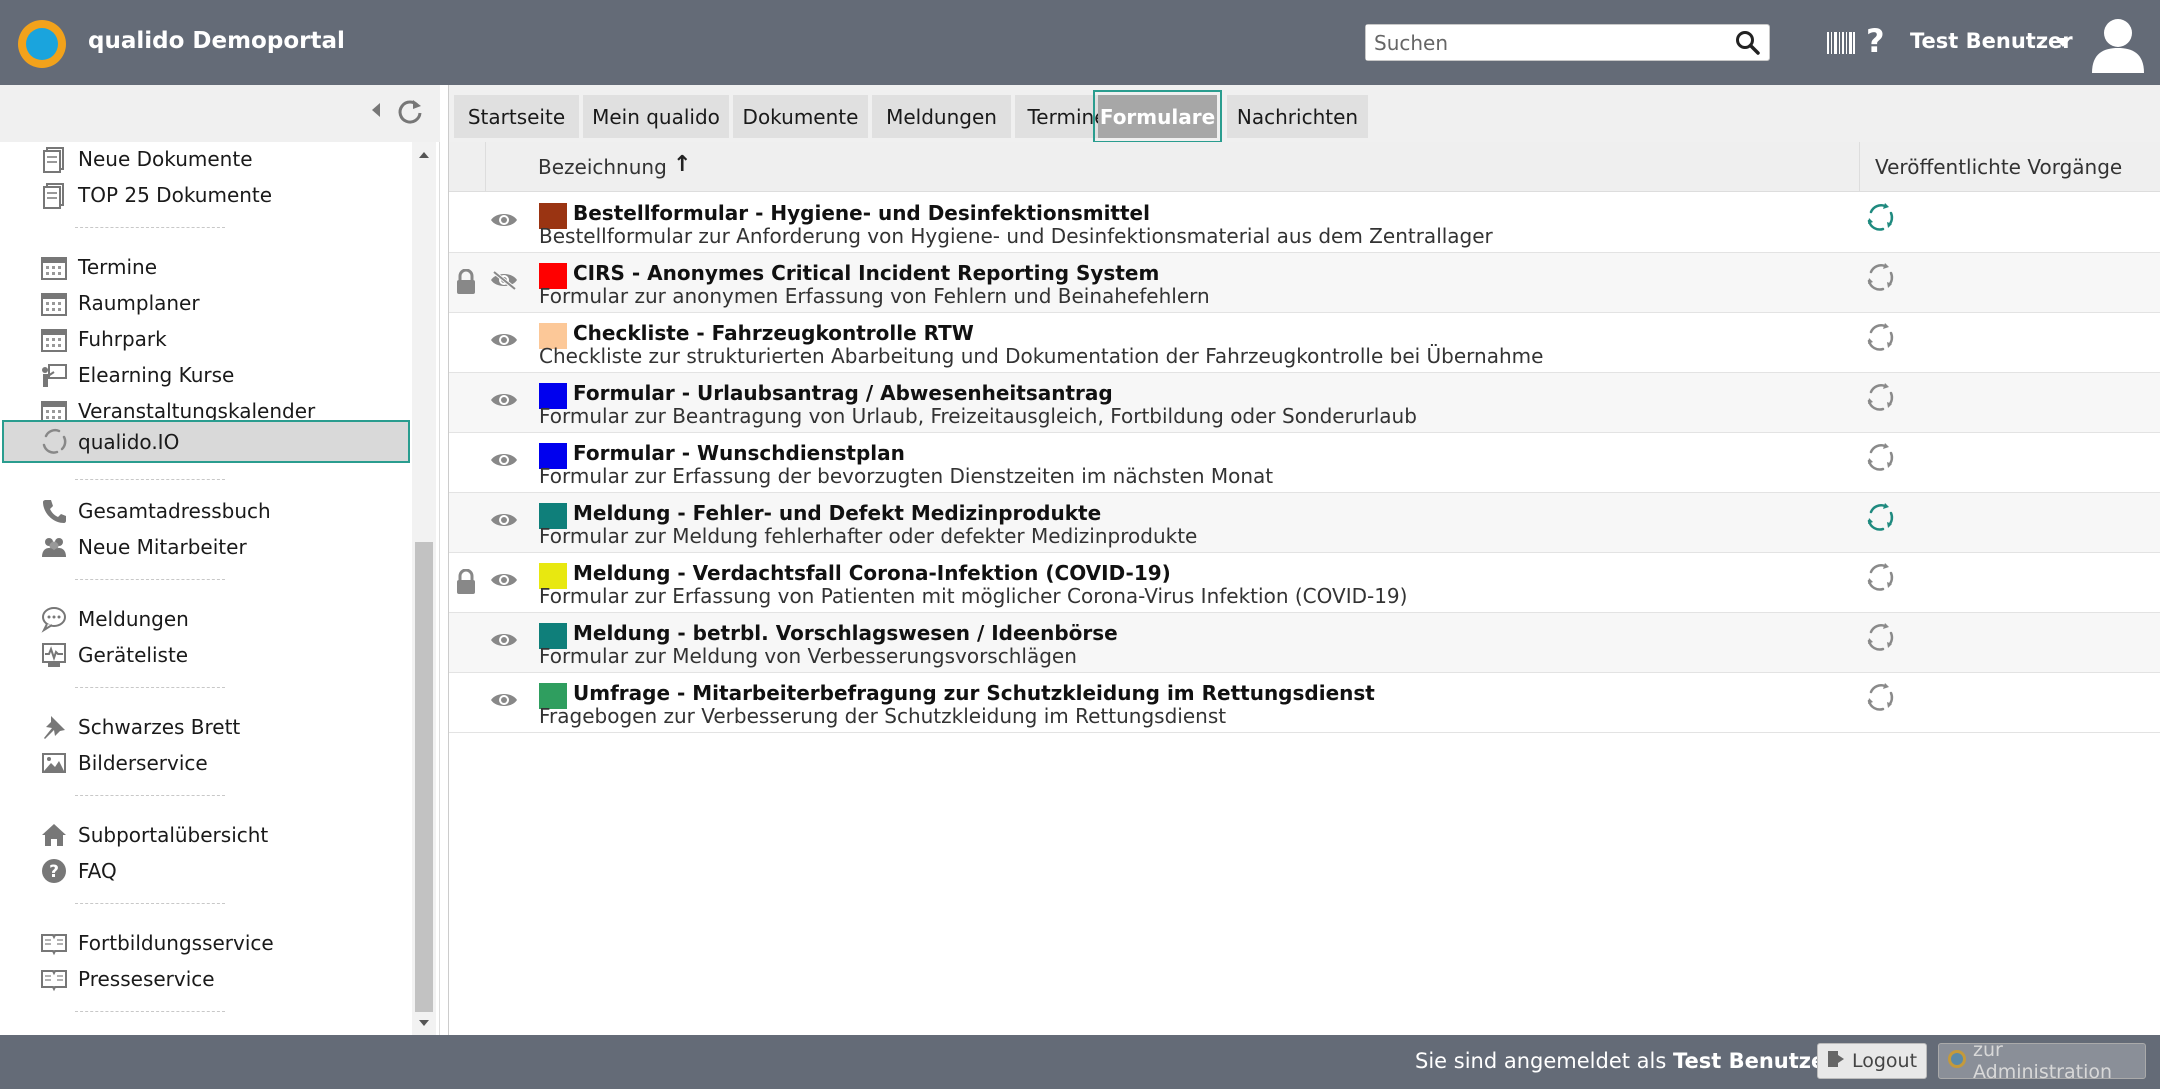 The width and height of the screenshot is (2160, 1089). I want to click on form-title: Formular - Wunschdienstplan, so click(739, 453).